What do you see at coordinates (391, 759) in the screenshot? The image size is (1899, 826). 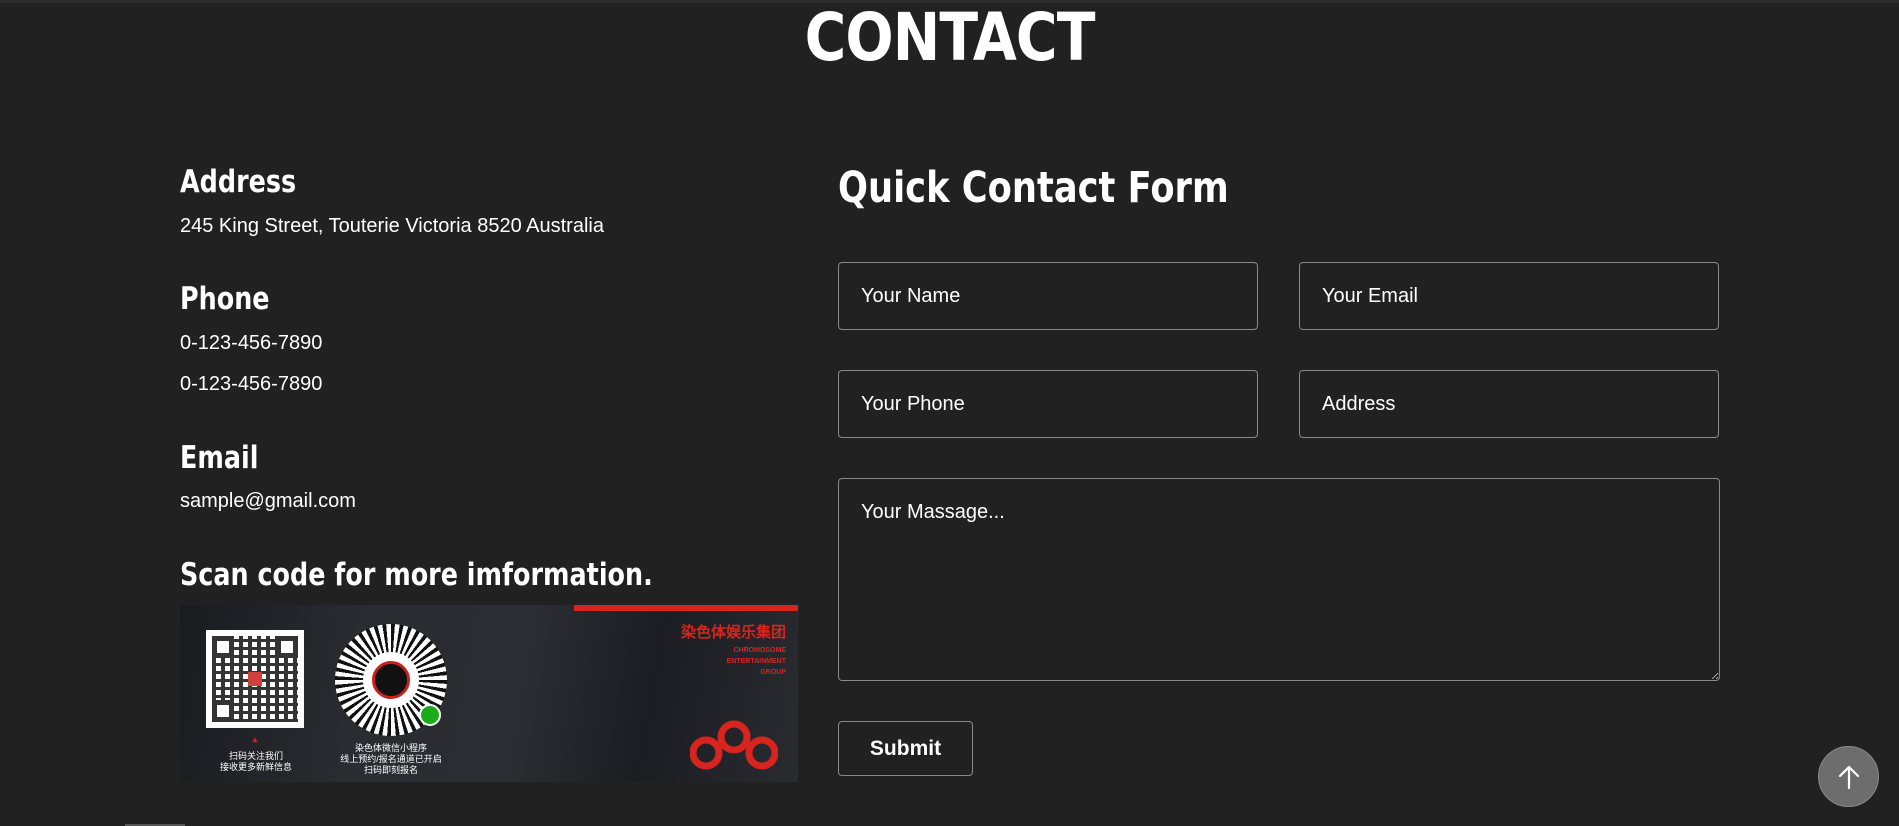 I see `qr2-caption: 染色体微信小程序 线上预约/报名通道已开启 扫码即刻报名` at bounding box center [391, 759].